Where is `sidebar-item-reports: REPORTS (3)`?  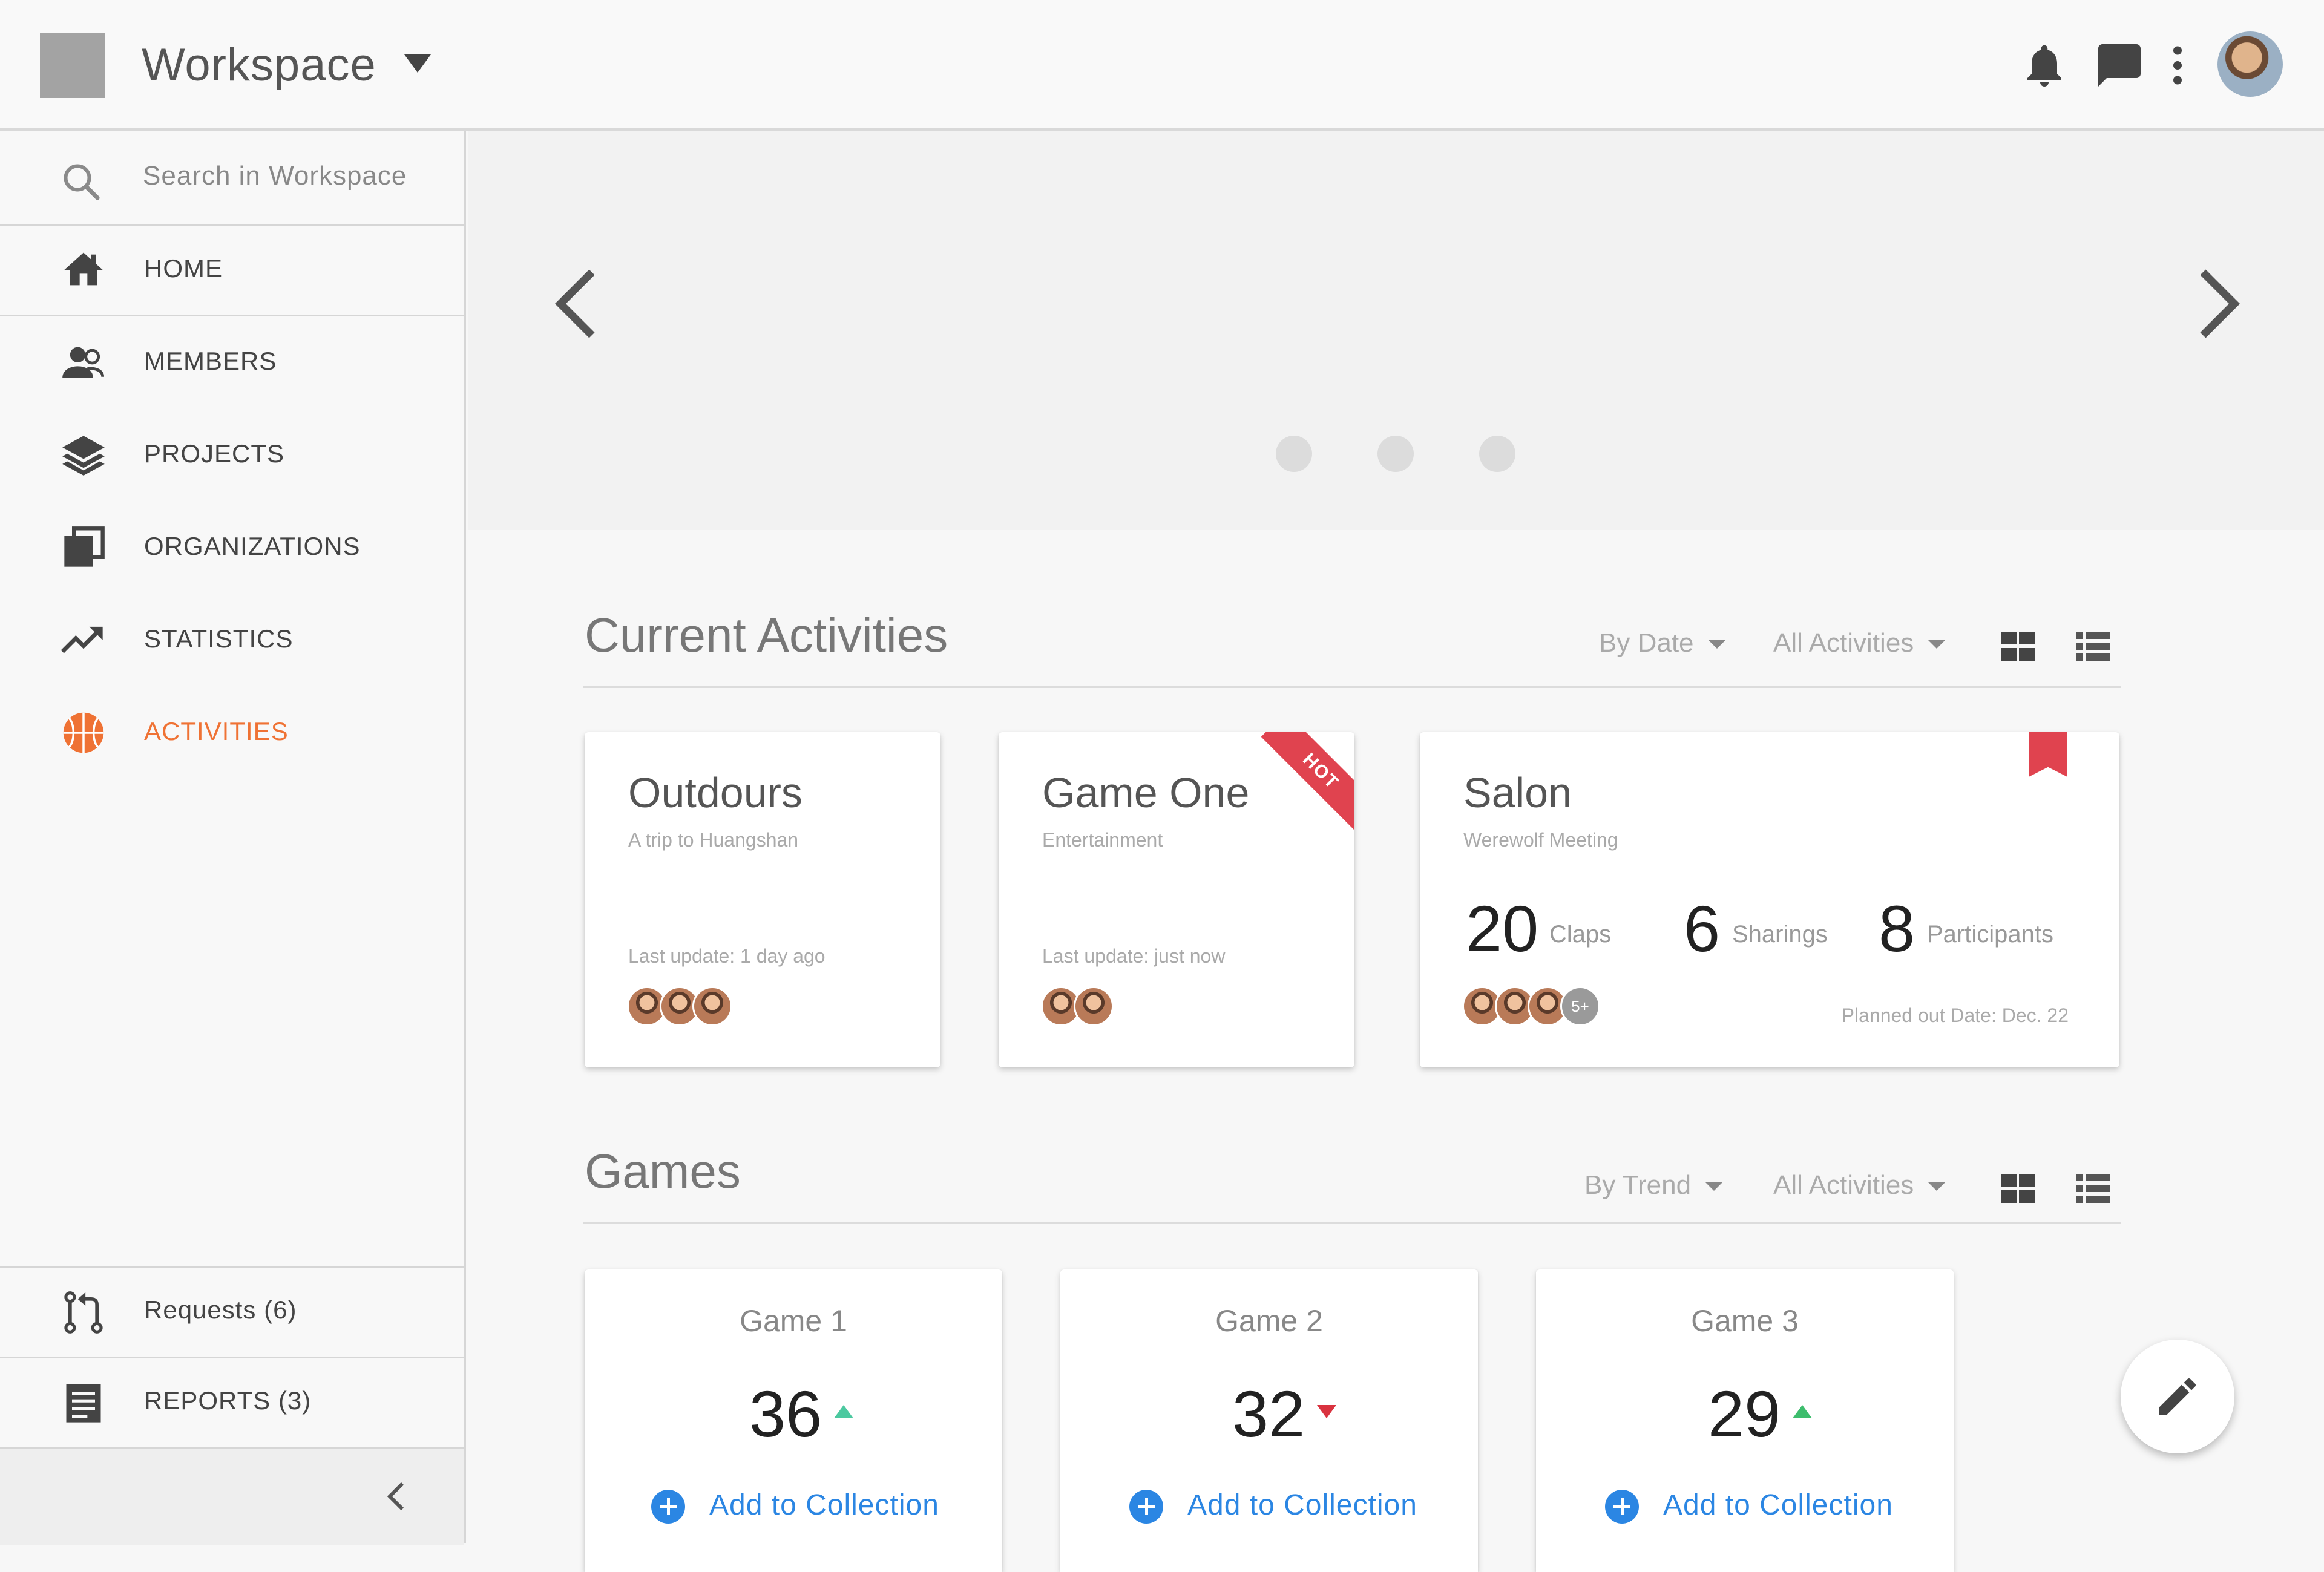
sidebar-item-reports: REPORTS (3) is located at coordinates (232, 1403).